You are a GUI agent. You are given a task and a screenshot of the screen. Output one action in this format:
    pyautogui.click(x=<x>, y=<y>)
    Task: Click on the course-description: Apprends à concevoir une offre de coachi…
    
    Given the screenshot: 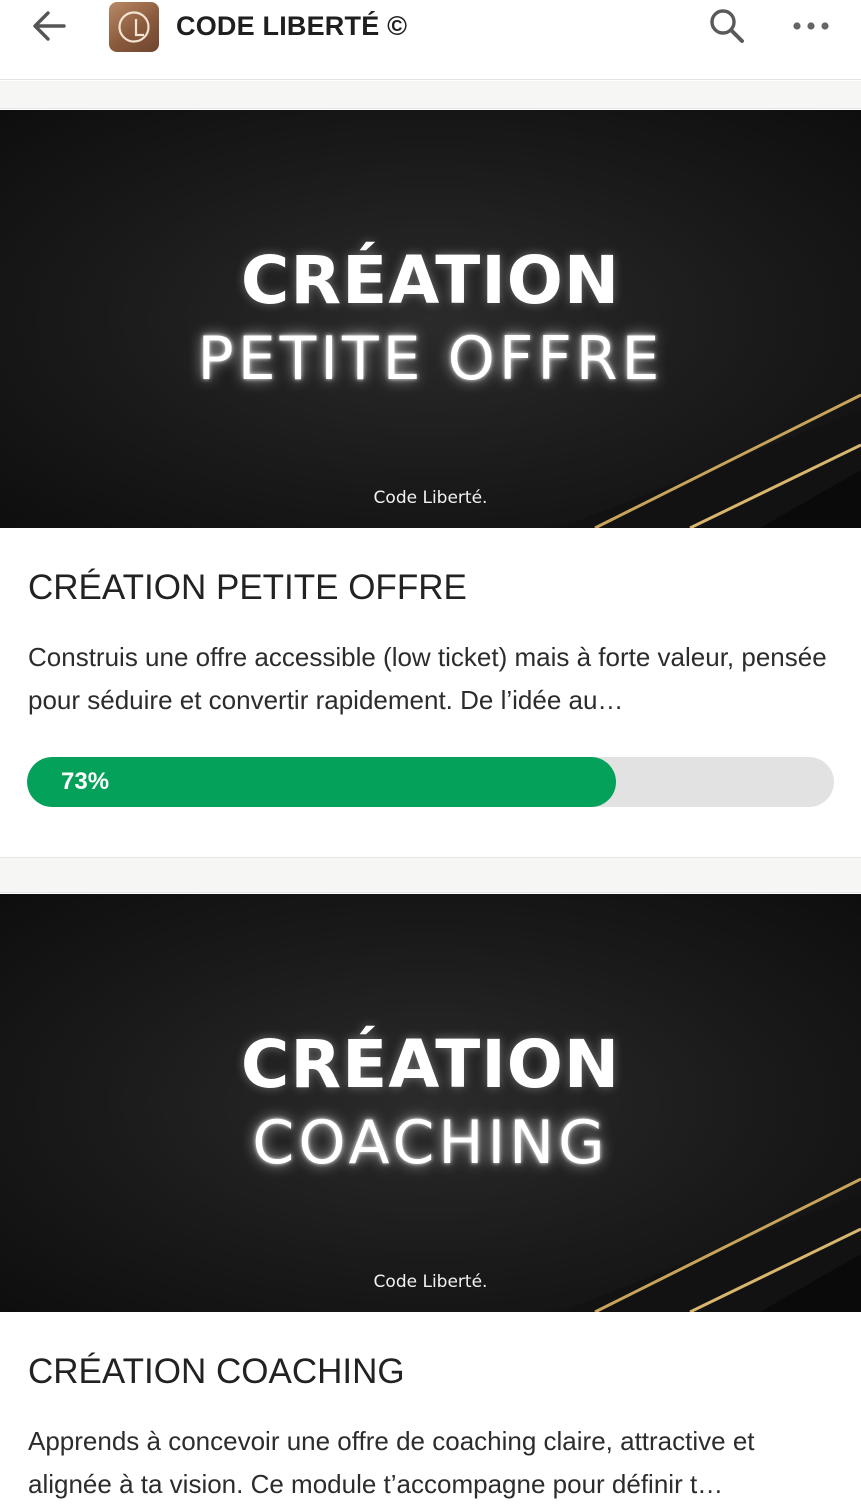 What is the action you would take?
    pyautogui.click(x=391, y=1462)
    